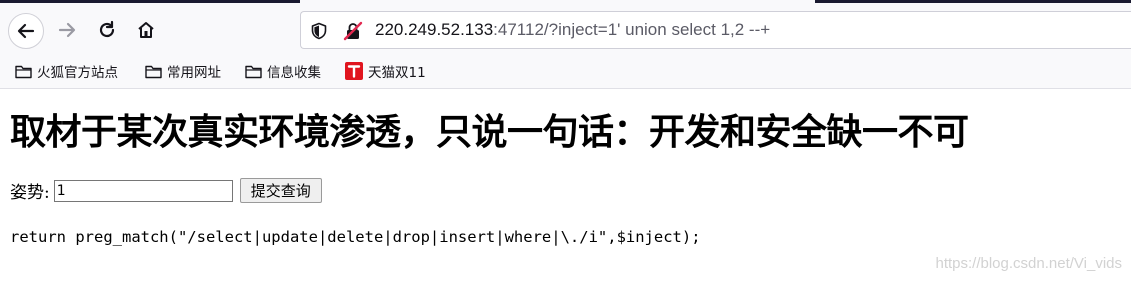 The image size is (1131, 283). What do you see at coordinates (397, 73) in the screenshot?
I see `bookmark-label: 天猫双11` at bounding box center [397, 73].